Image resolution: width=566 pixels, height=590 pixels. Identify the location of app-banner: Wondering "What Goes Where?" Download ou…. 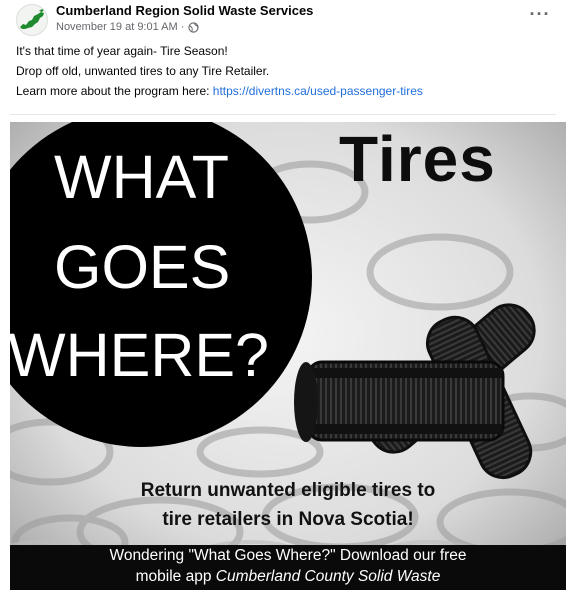
(288, 567).